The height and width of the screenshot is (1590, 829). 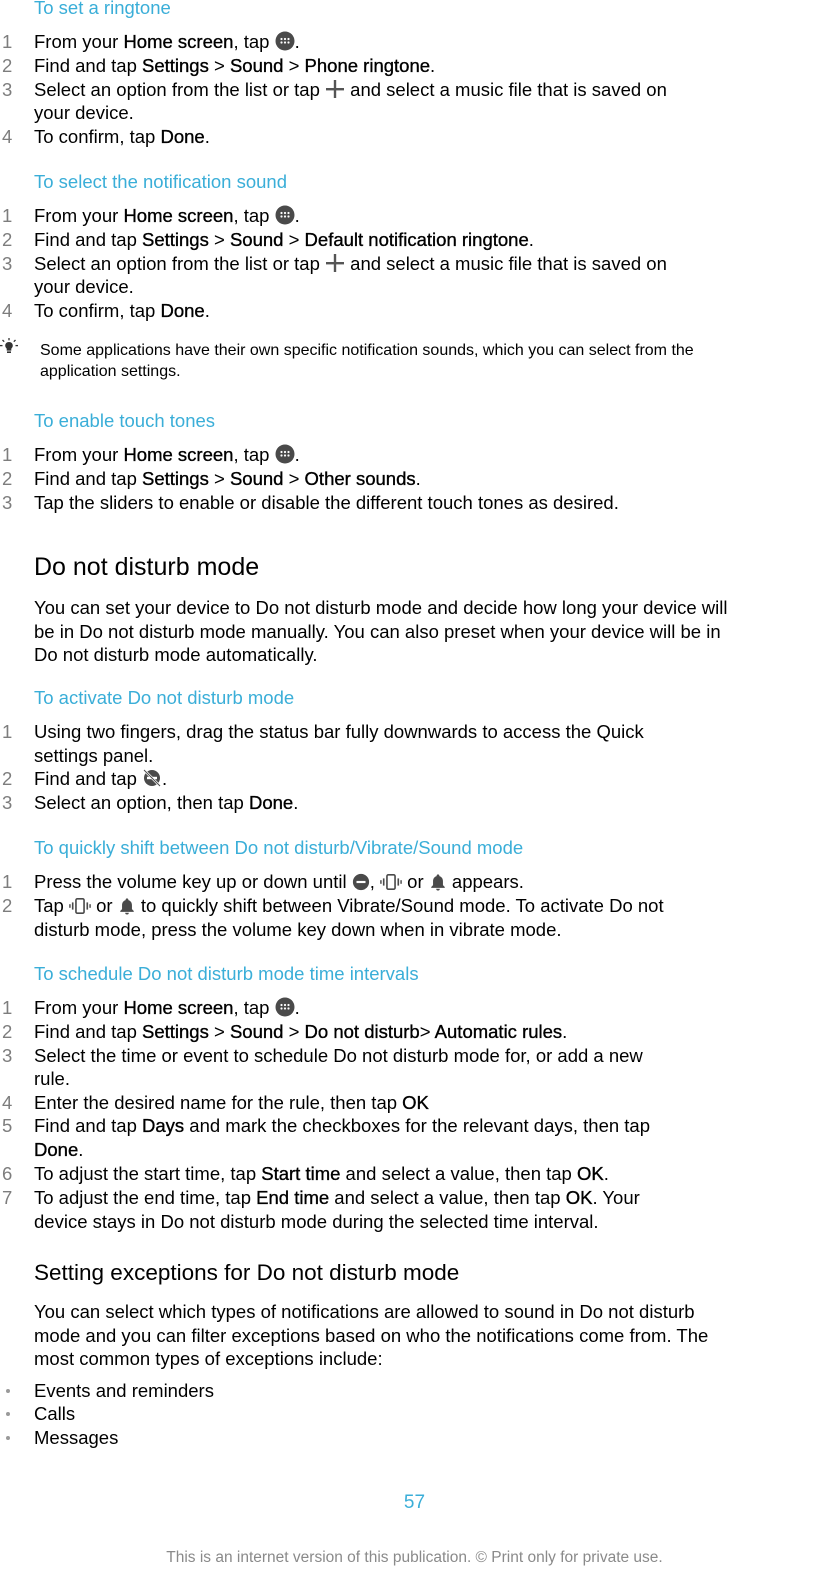 What do you see at coordinates (110, 371) in the screenshot?
I see `tip-text: application settings.` at bounding box center [110, 371].